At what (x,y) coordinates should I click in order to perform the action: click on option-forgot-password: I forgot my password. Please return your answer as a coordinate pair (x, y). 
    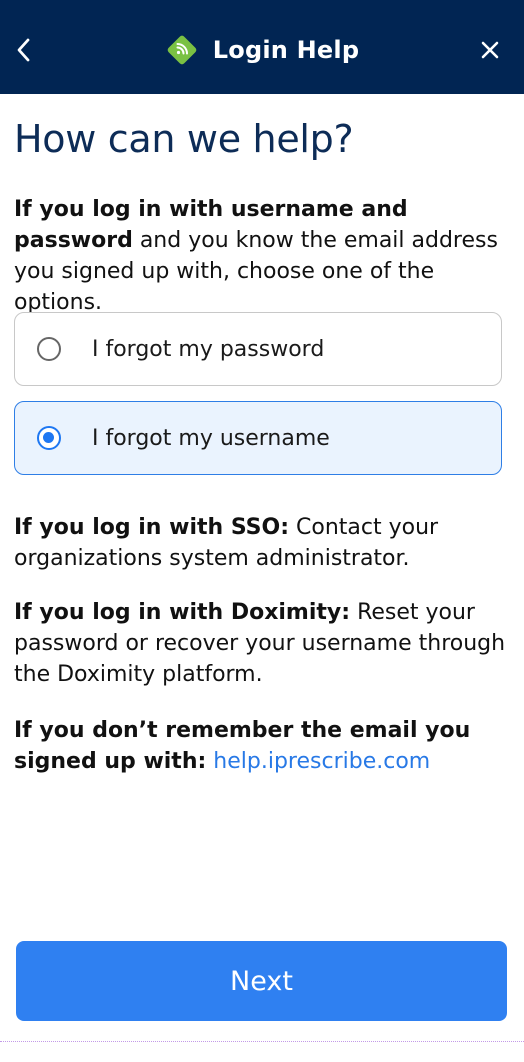
    Looking at the image, I should click on (258, 349).